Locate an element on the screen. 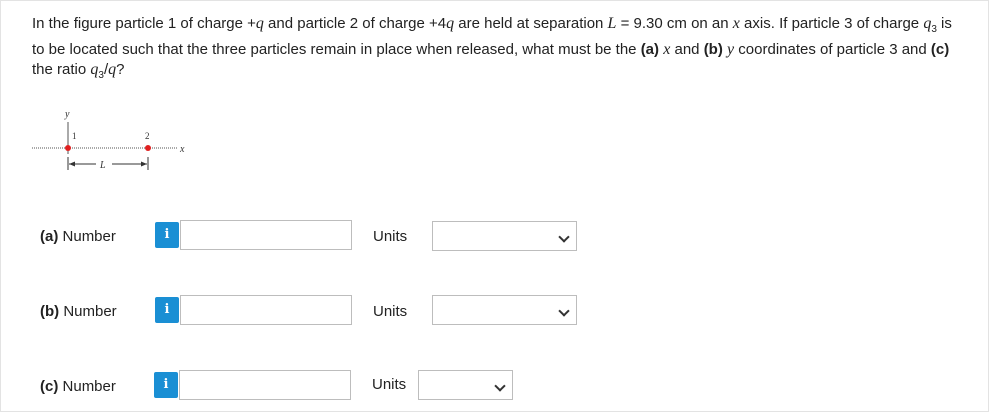 This screenshot has width=989, height=412. separation-label: L is located at coordinates (102, 165).